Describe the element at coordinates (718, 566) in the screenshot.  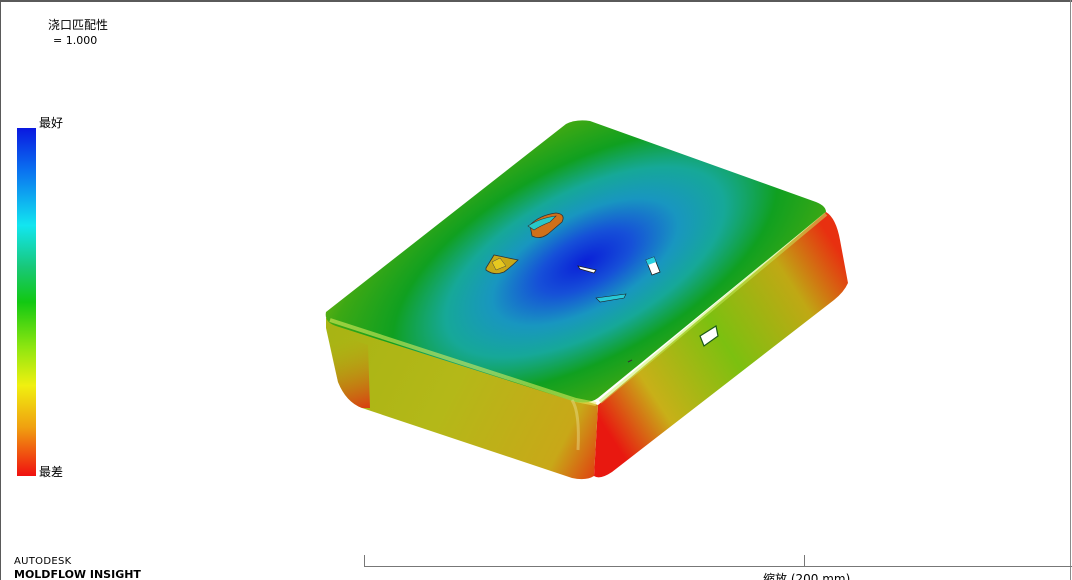
I see `scale-bar-line` at that location.